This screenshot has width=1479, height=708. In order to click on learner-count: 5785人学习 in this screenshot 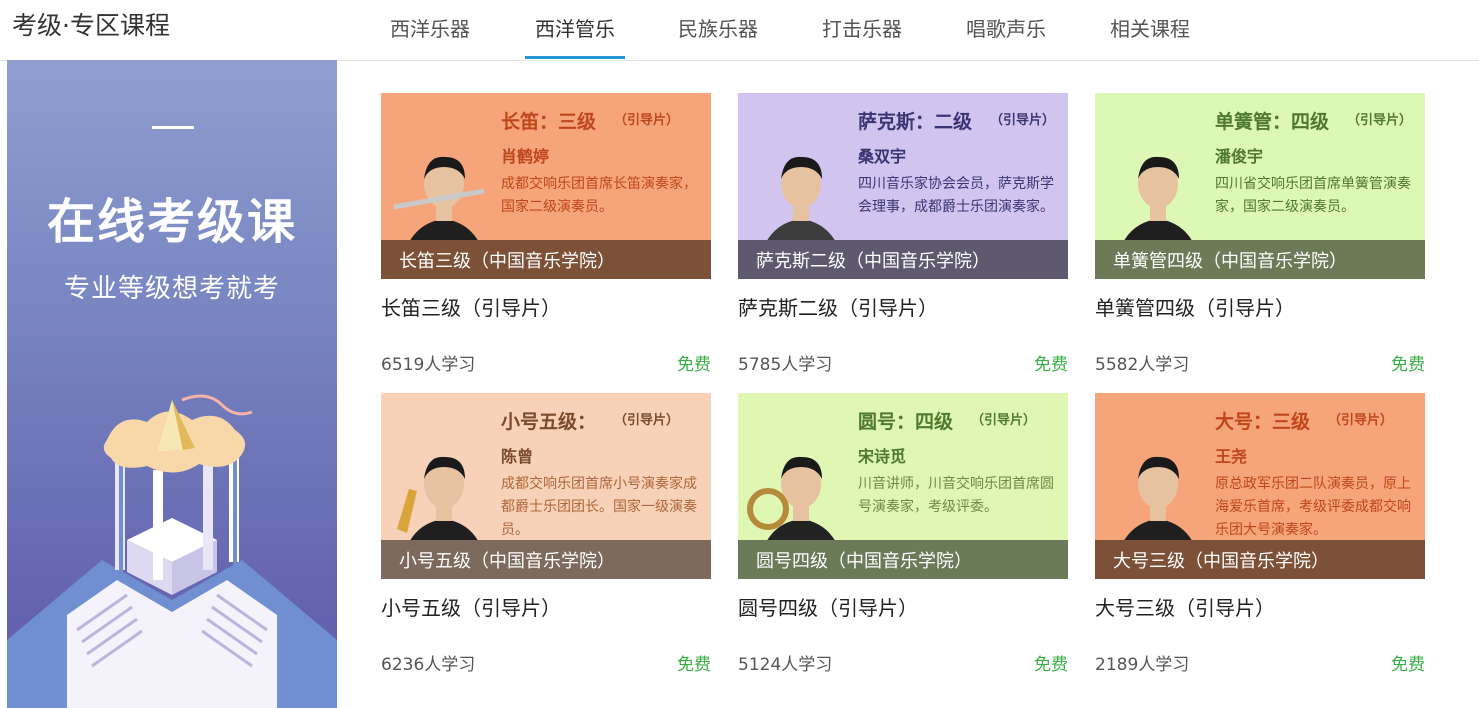, I will do `click(785, 365)`.